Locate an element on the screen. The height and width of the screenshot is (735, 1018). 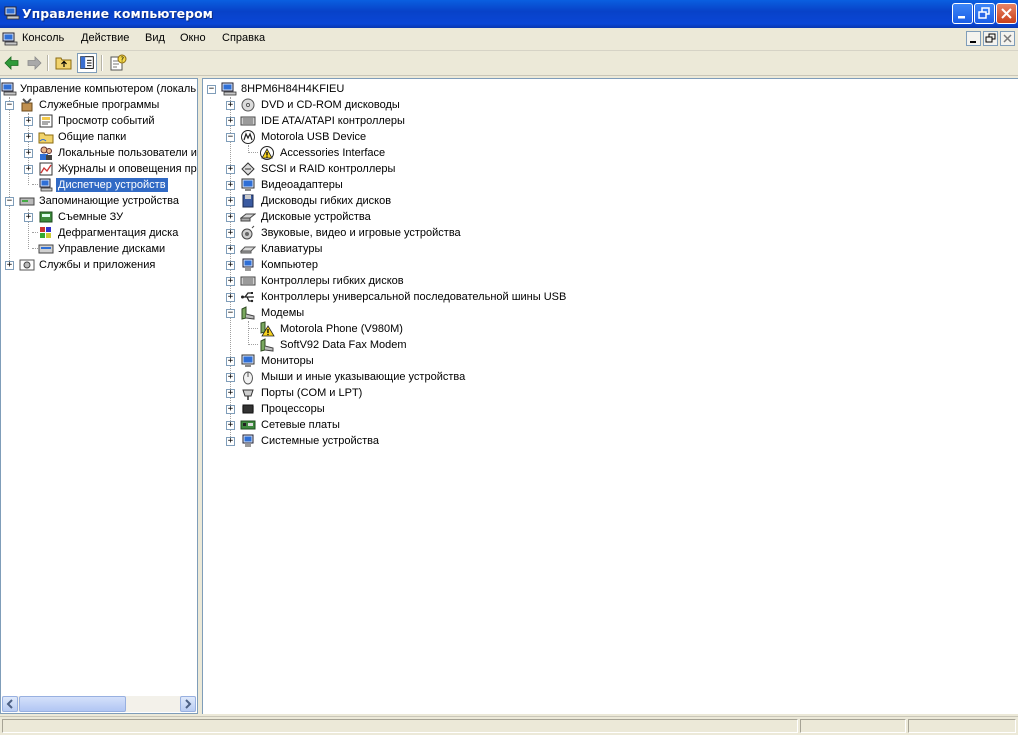
tree-item-device-manager: Диспетчер устройств is located at coordinates (99, 185).